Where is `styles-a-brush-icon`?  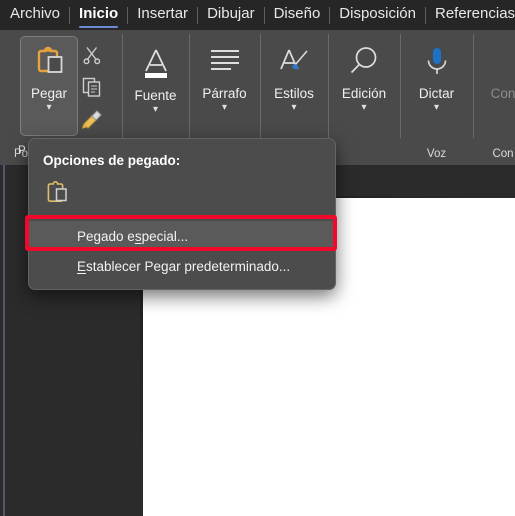 styles-a-brush-icon is located at coordinates (294, 62).